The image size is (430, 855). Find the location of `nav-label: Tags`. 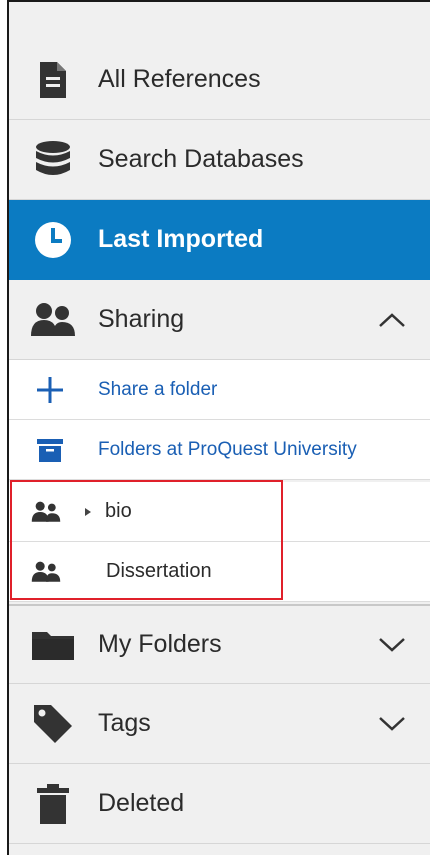

nav-label: Tags is located at coordinates (124, 723).